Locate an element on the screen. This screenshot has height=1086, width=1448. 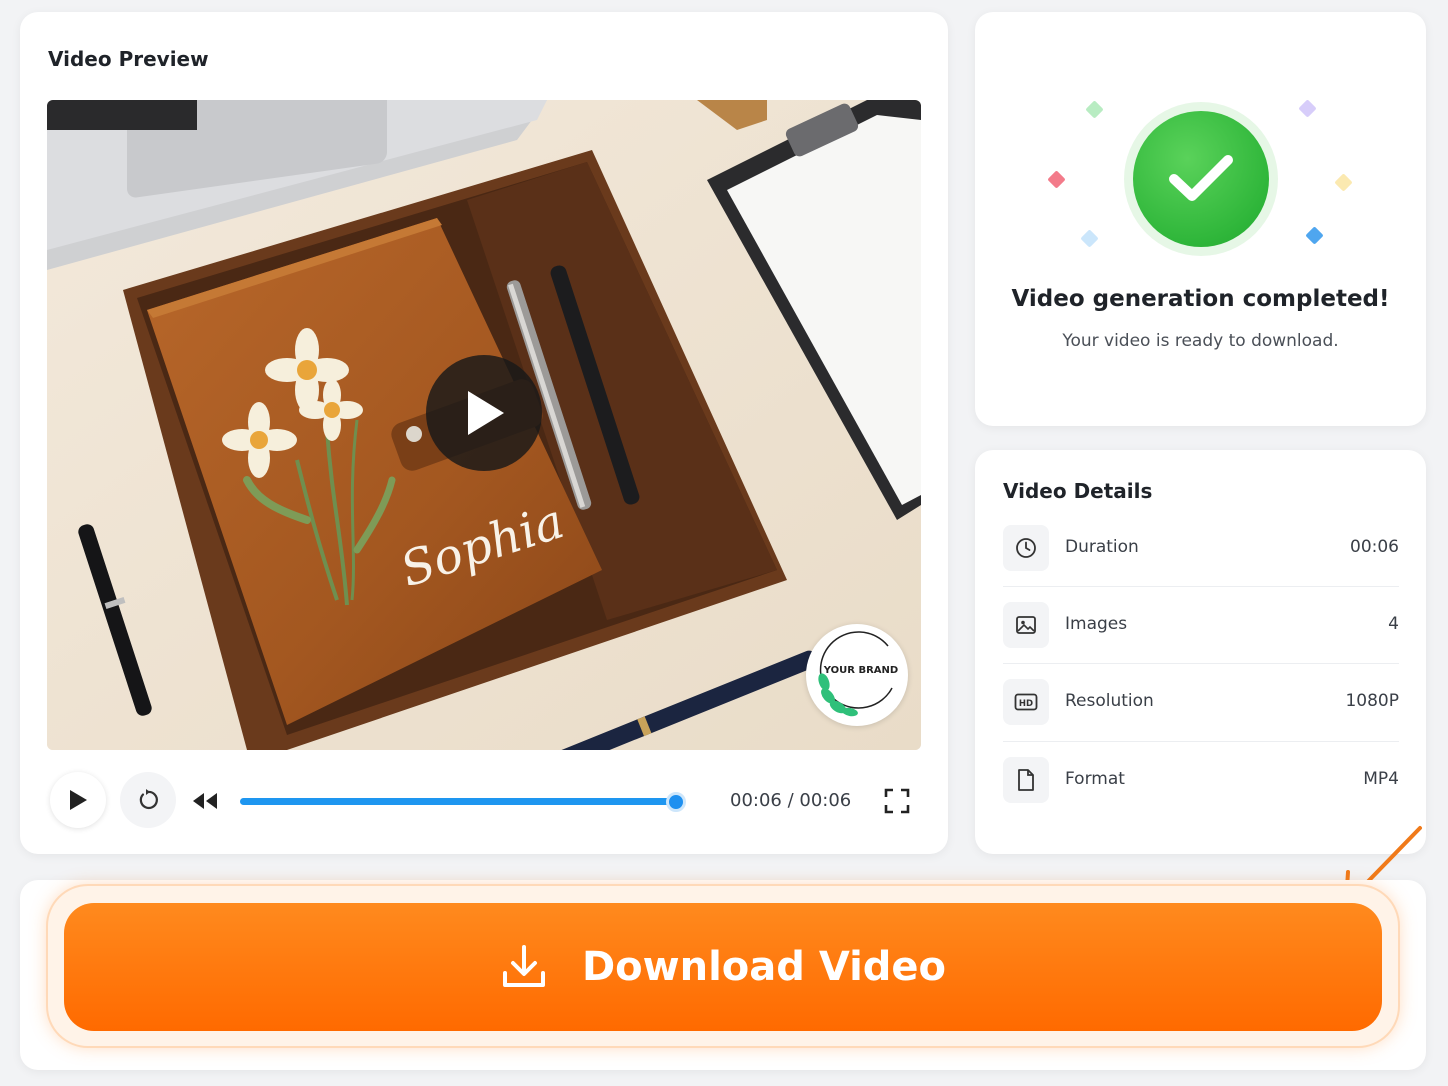
detail-value: 4 is located at coordinates (1393, 624).